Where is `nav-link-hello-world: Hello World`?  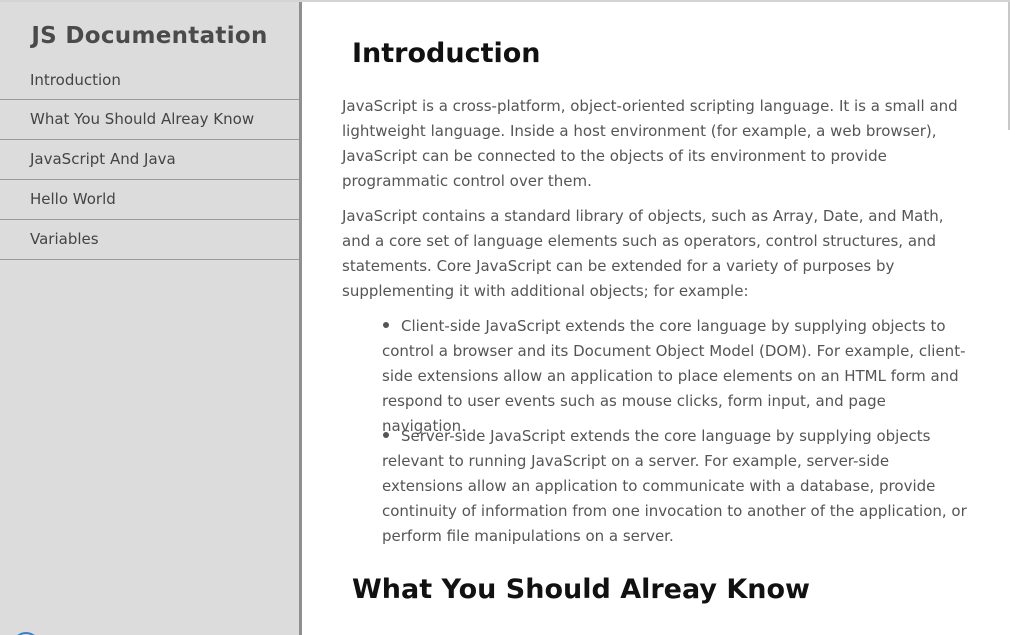 nav-link-hello-world: Hello World is located at coordinates (149, 200).